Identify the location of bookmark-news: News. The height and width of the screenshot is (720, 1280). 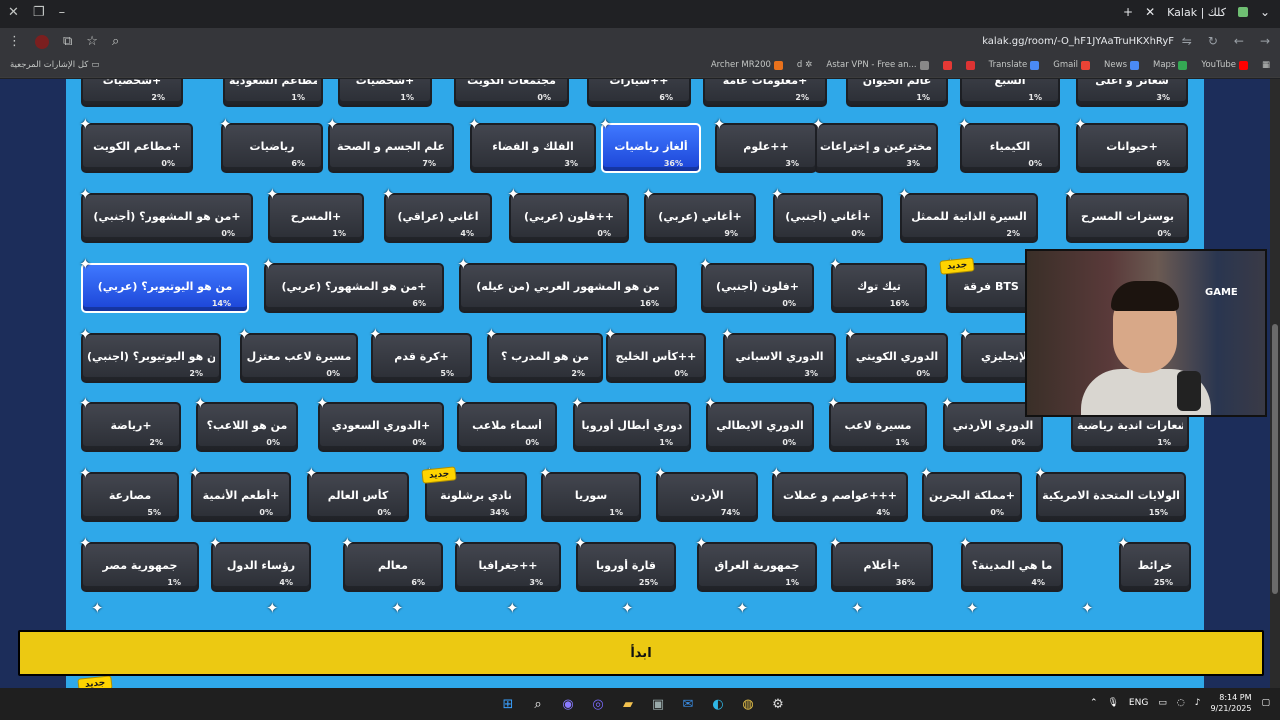
(1122, 65).